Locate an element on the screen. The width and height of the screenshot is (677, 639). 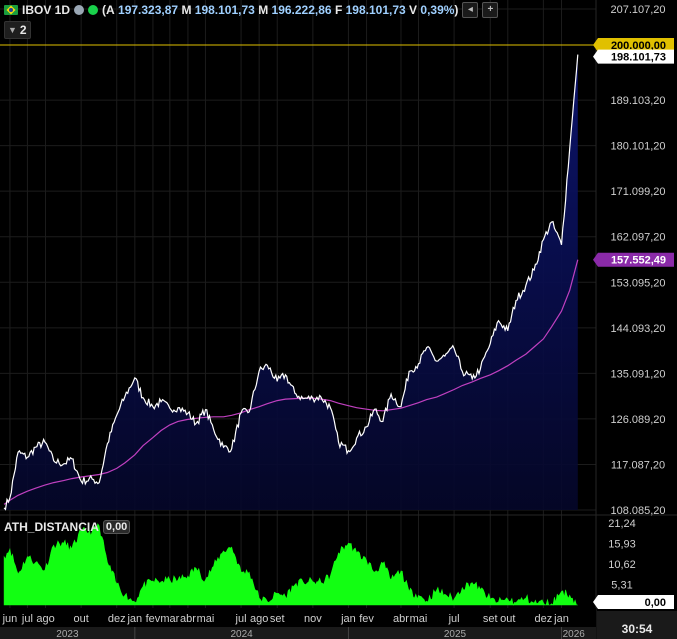
indicator-collapse-button: ▼ 2 is located at coordinates (17, 30).